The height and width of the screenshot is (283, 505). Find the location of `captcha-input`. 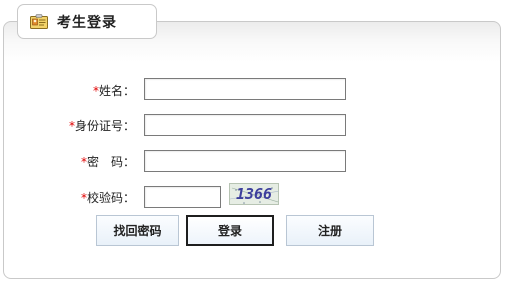

captcha-input is located at coordinates (182, 197).